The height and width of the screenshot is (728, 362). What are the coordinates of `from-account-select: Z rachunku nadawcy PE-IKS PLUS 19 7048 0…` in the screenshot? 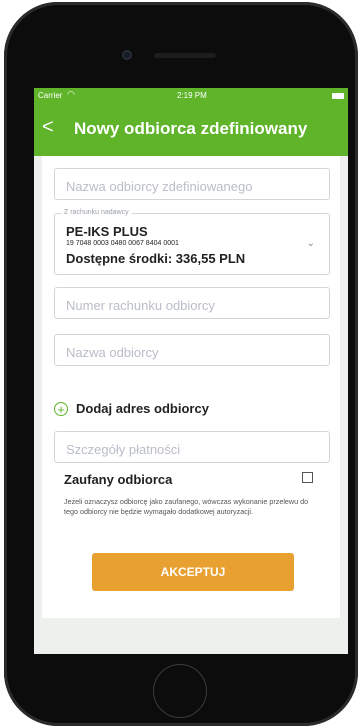 It's located at (192, 242).